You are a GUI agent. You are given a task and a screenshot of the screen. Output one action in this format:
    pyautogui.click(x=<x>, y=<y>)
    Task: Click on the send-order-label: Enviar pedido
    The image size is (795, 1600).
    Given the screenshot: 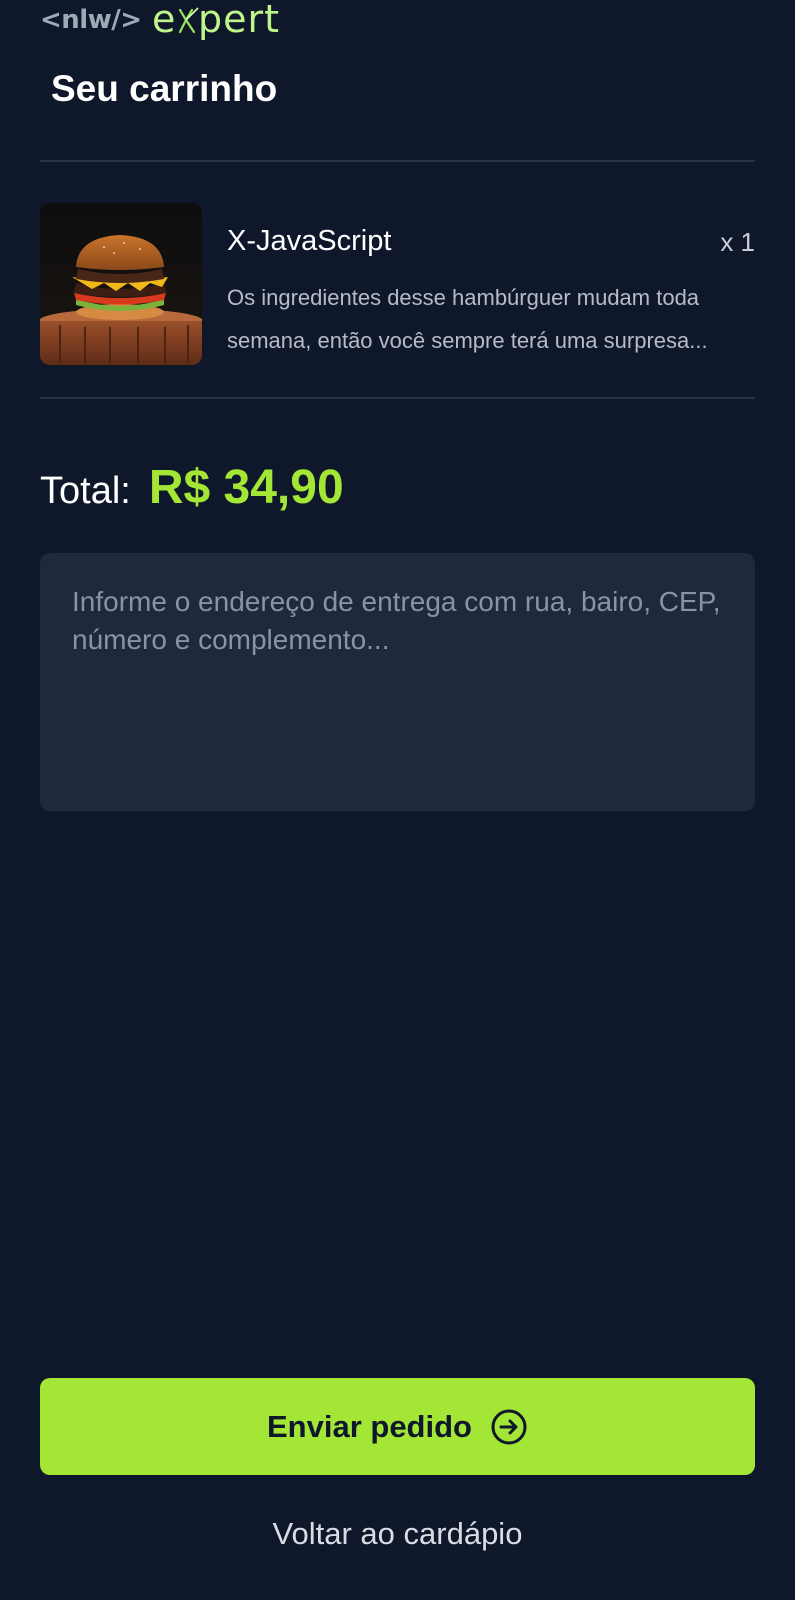 What is the action you would take?
    pyautogui.click(x=369, y=1426)
    